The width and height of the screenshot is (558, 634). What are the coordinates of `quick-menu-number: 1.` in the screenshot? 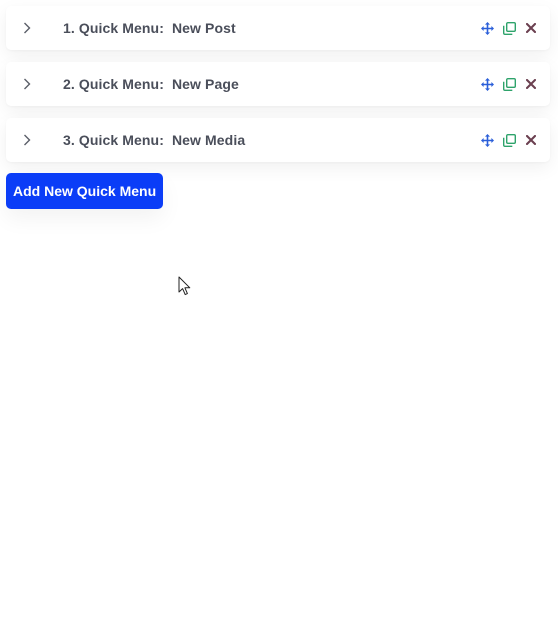 It's located at (68, 28).